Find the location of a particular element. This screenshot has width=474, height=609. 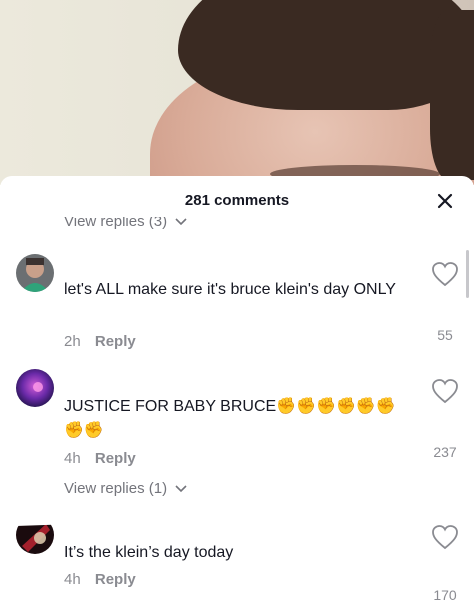

view-replies-button: View replies (1) is located at coordinates (125, 488).